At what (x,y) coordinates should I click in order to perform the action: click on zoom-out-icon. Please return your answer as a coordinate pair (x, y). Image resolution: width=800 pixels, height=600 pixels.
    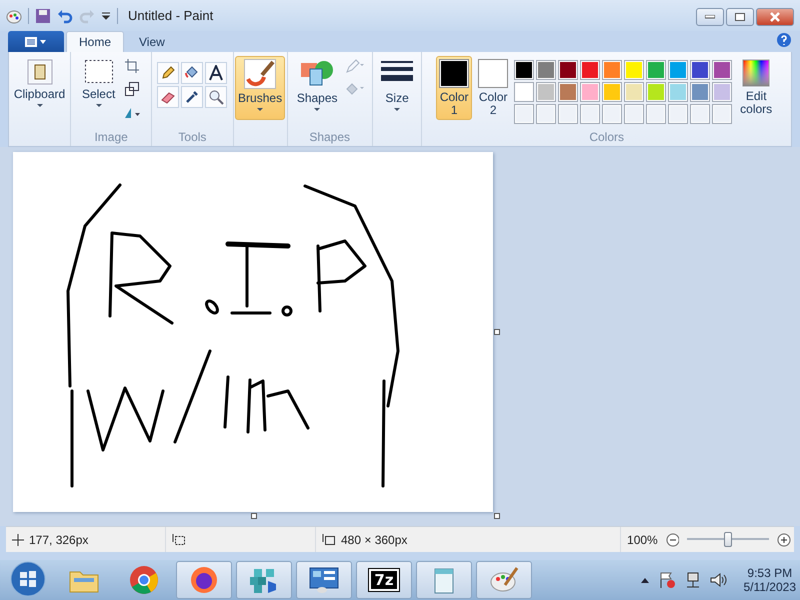
    Looking at the image, I should click on (673, 539).